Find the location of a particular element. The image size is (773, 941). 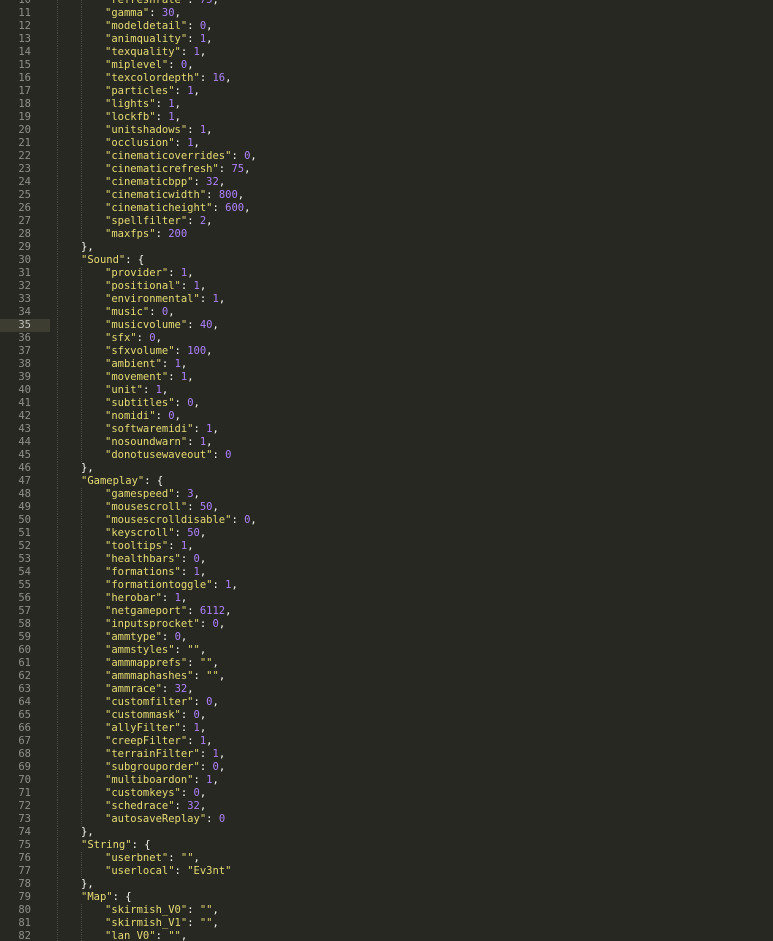

json-punctuation: , is located at coordinates (215, 429).